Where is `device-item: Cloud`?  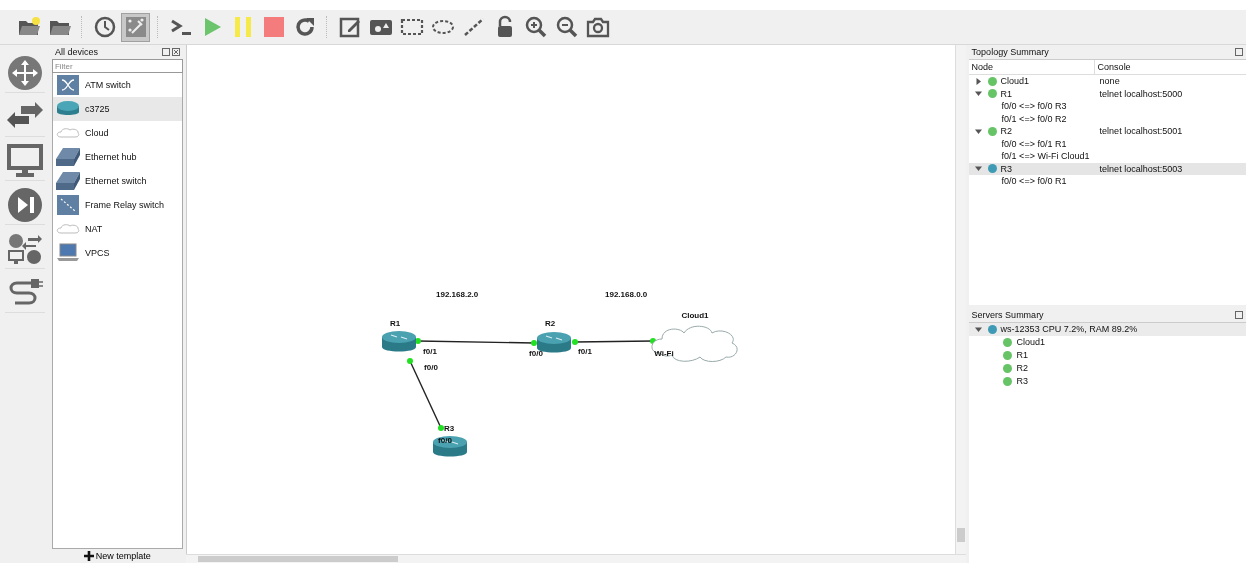 device-item: Cloud is located at coordinates (117, 133).